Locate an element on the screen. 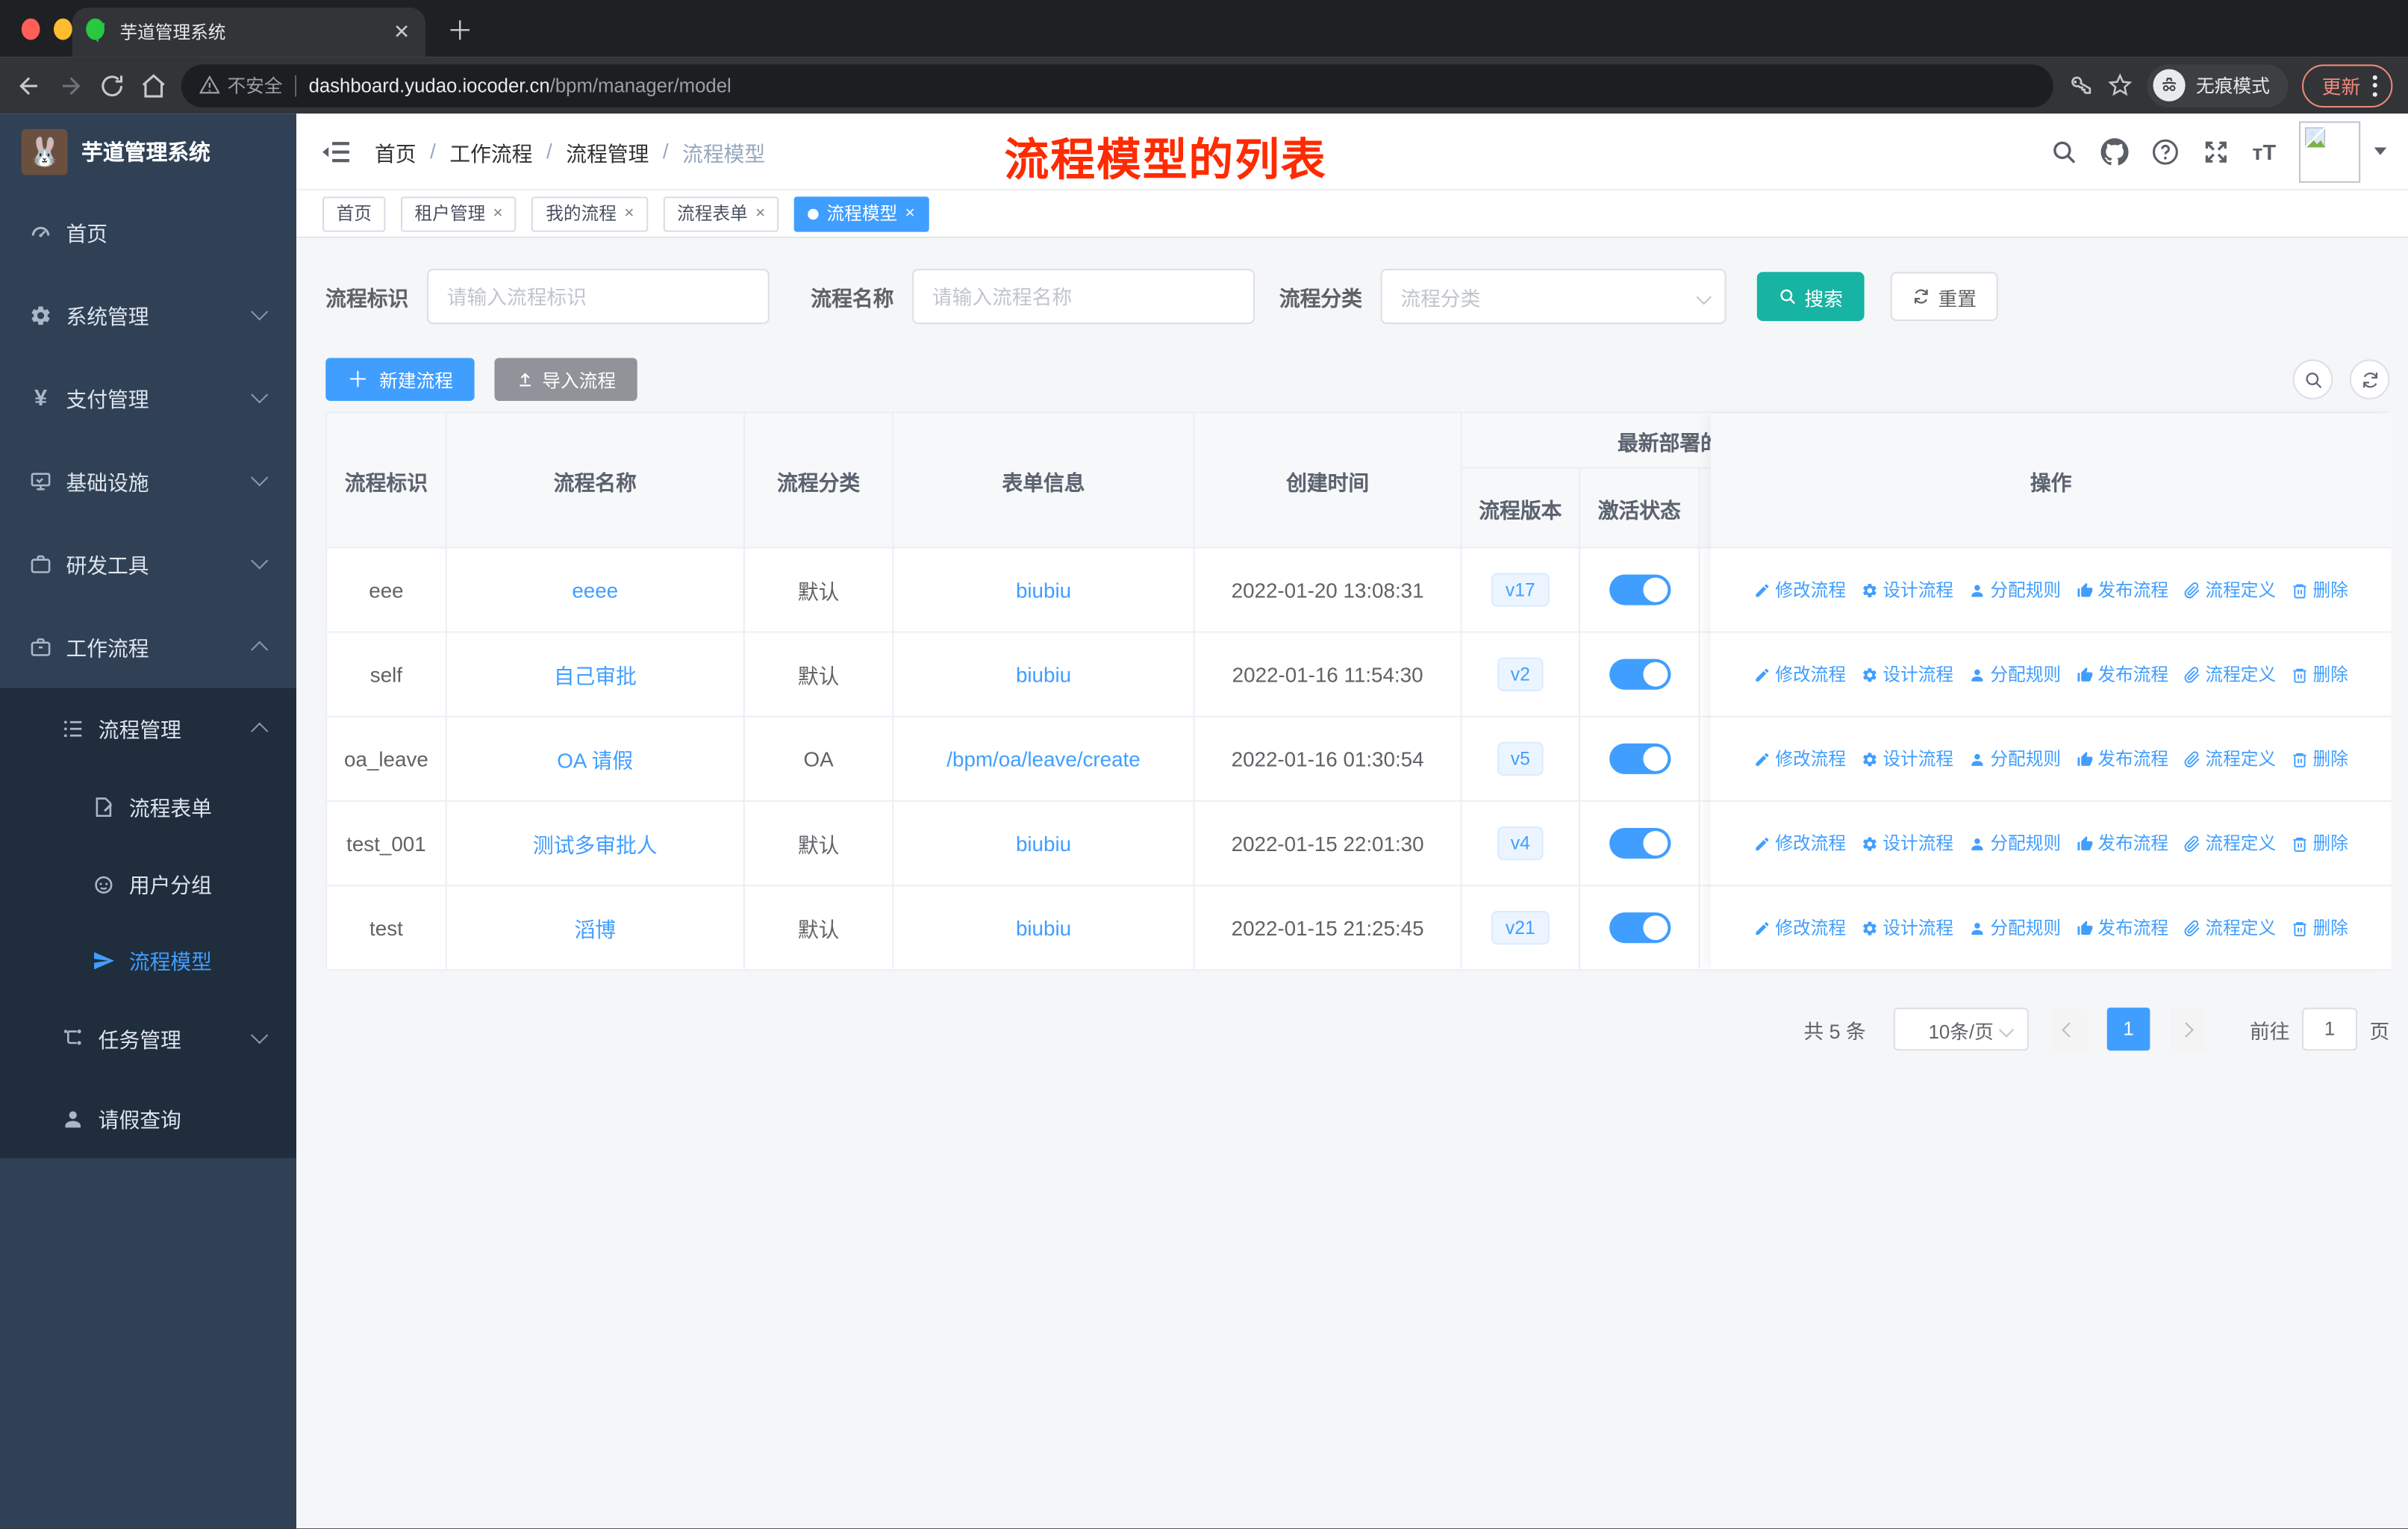  maximize-window-button is located at coordinates (95, 29).